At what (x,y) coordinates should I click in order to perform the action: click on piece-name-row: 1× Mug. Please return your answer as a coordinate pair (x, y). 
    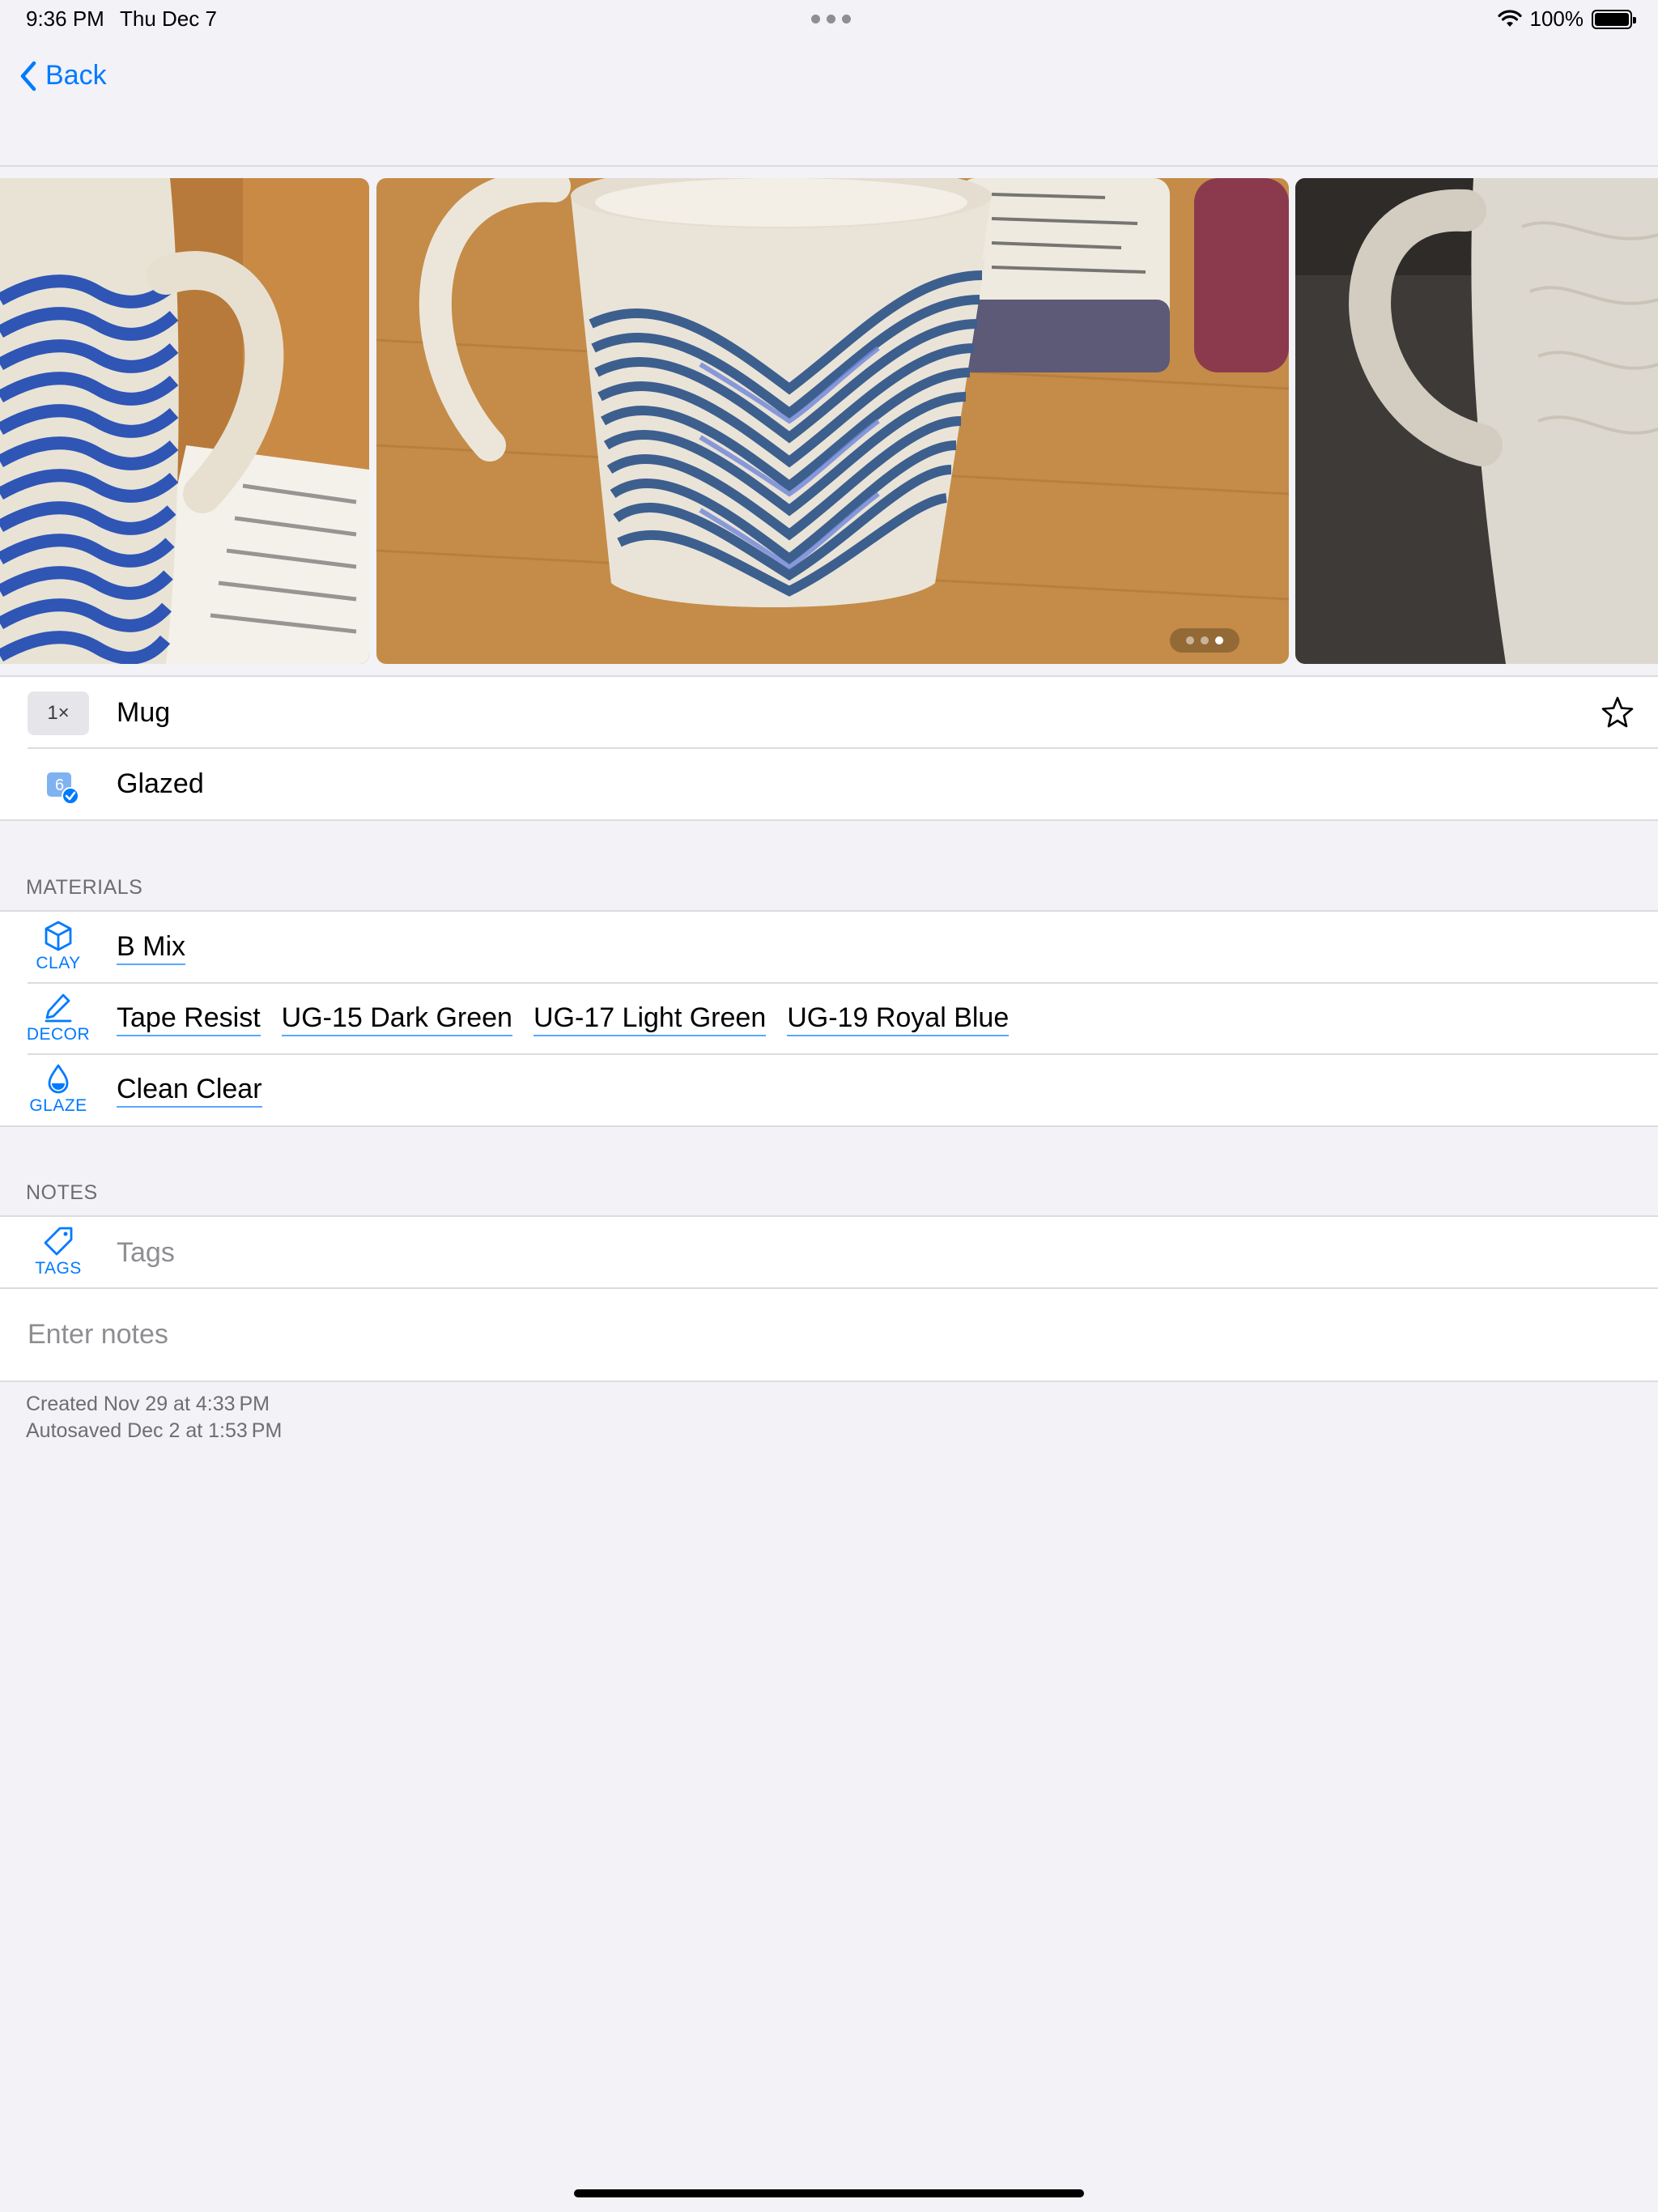
    Looking at the image, I should click on (829, 712).